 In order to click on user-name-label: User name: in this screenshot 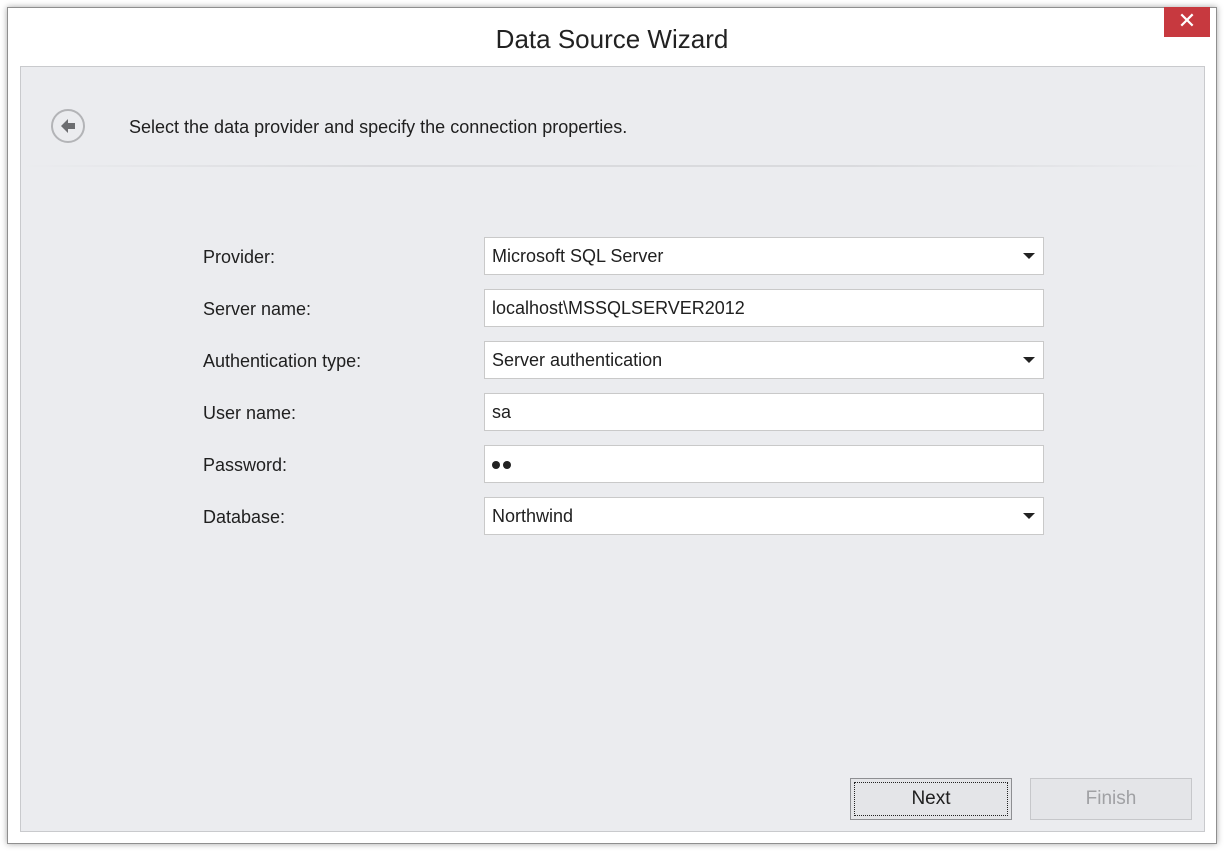, I will do `click(250, 413)`.